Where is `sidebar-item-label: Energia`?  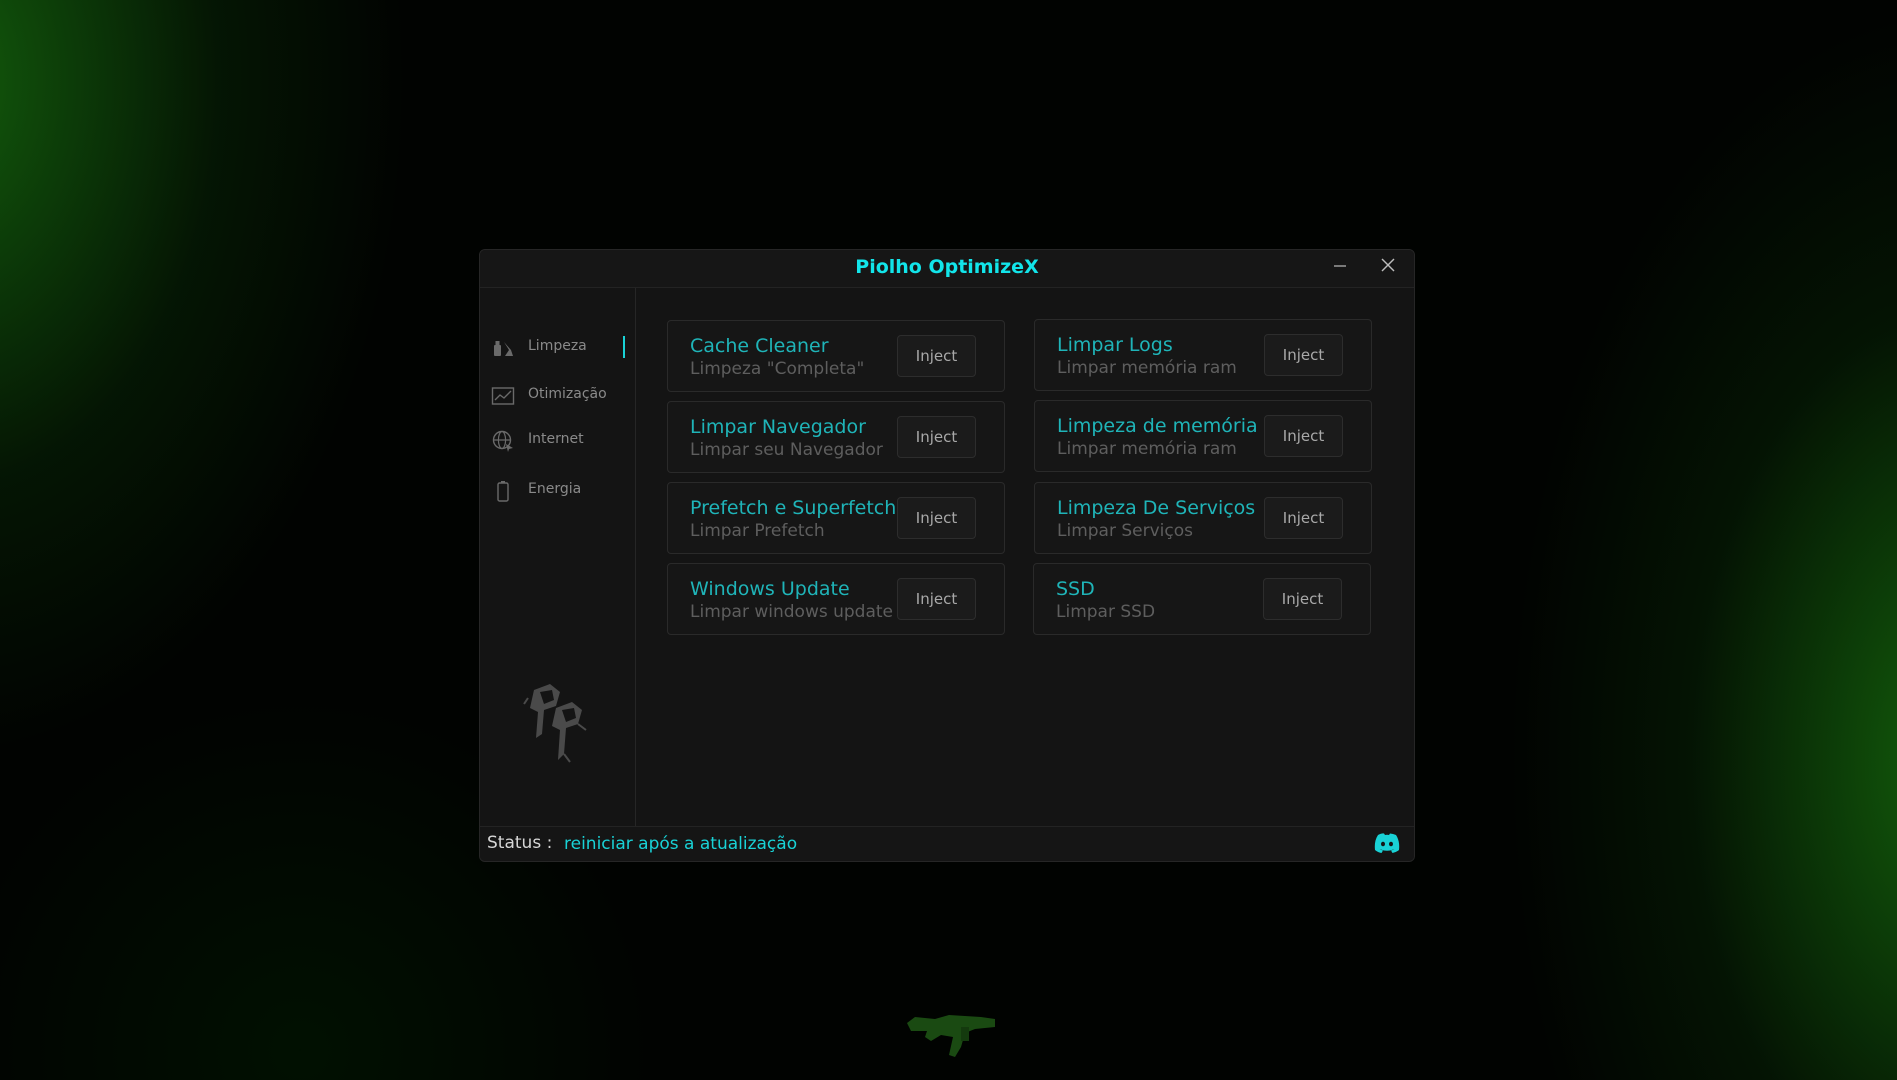 sidebar-item-label: Energia is located at coordinates (555, 489).